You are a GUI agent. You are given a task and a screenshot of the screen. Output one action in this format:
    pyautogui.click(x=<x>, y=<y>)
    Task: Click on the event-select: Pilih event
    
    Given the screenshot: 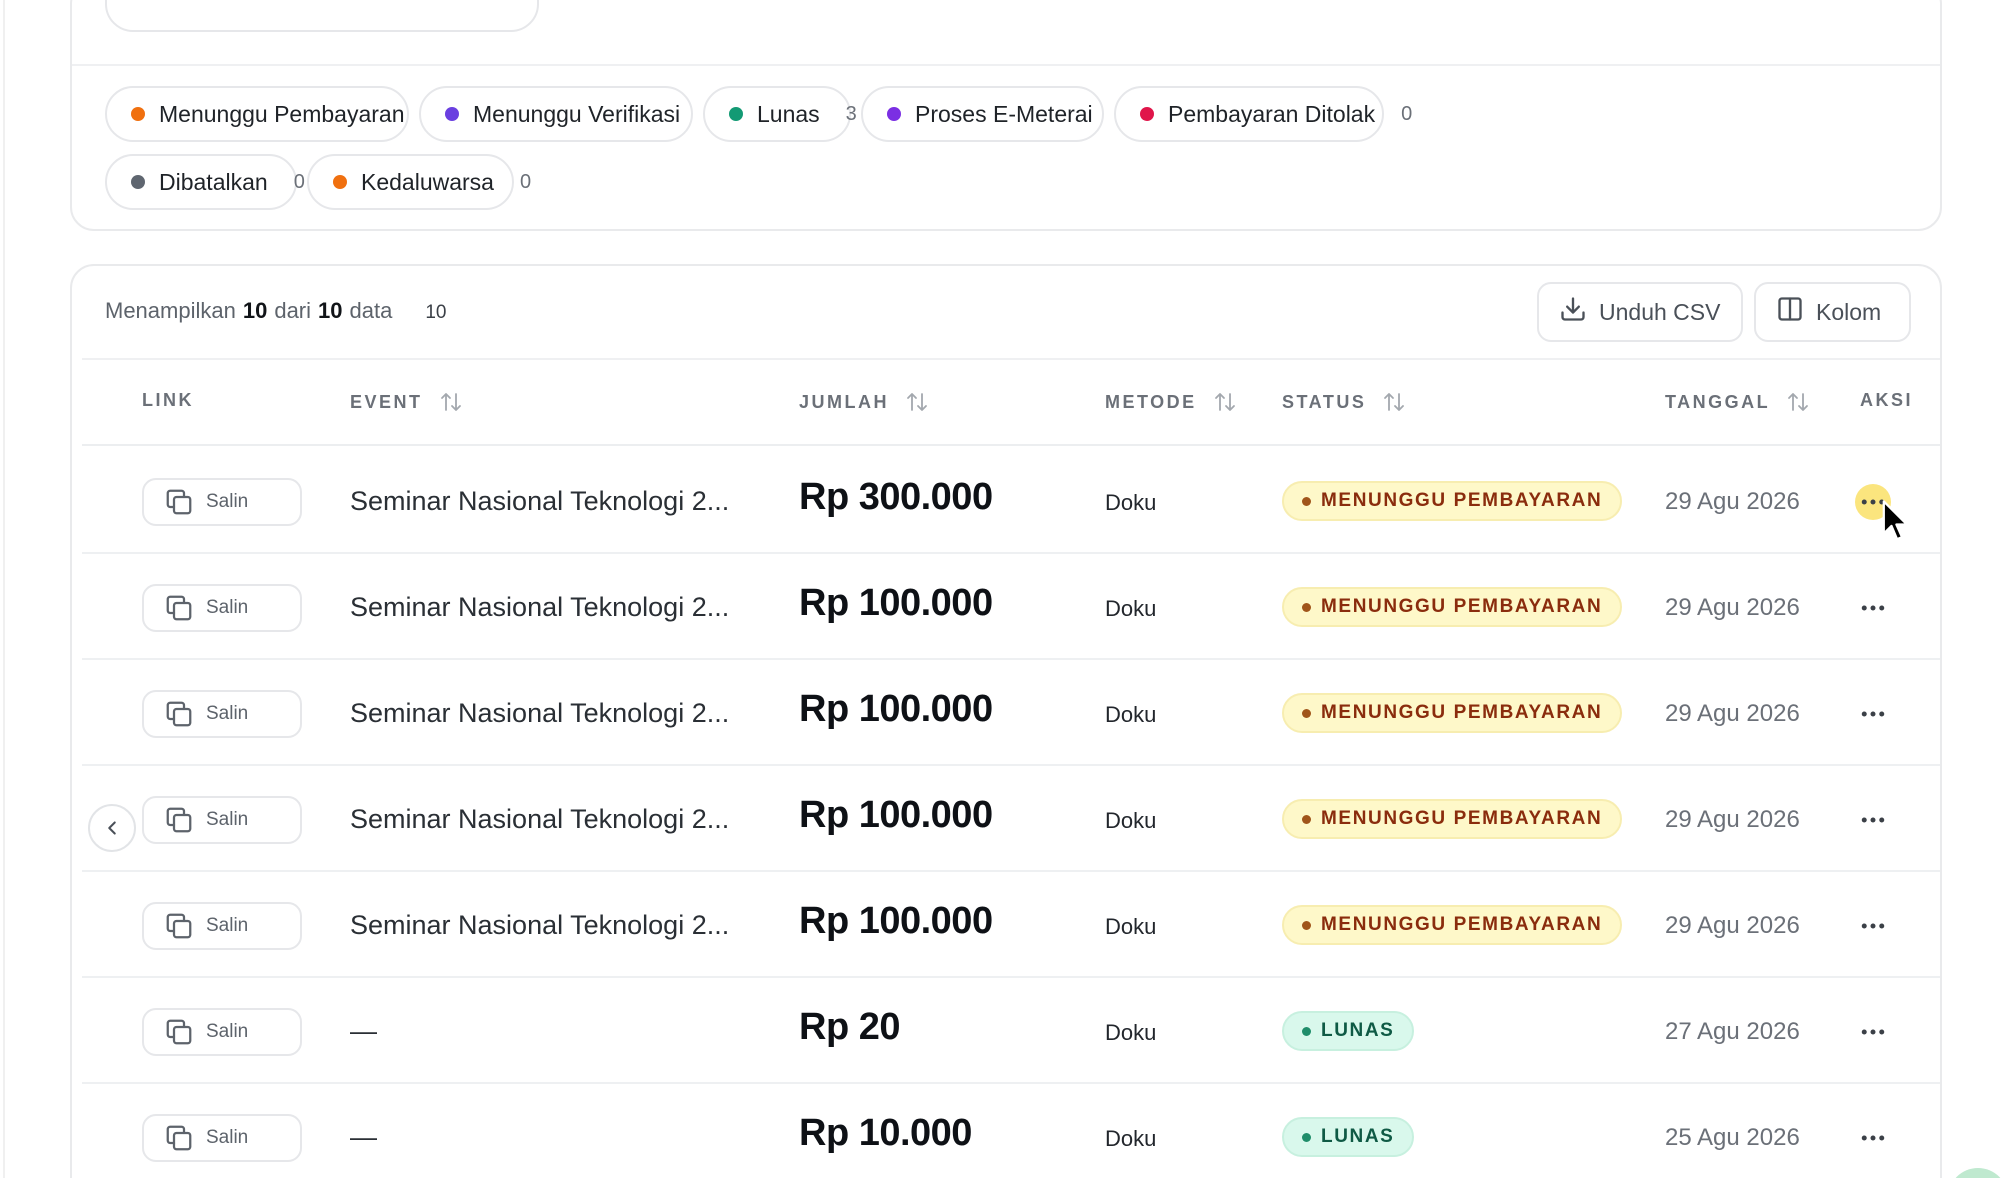 What is the action you would take?
    pyautogui.click(x=322, y=16)
    